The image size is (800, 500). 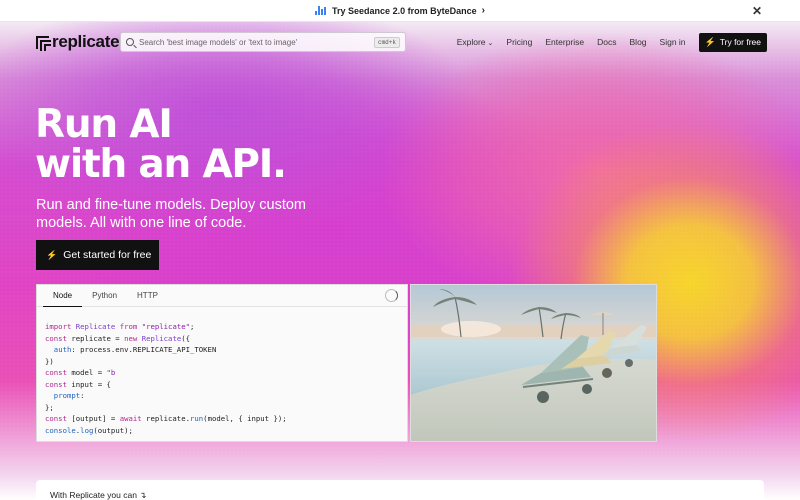 I want to click on code-line: console.log(output);, so click(x=89, y=430).